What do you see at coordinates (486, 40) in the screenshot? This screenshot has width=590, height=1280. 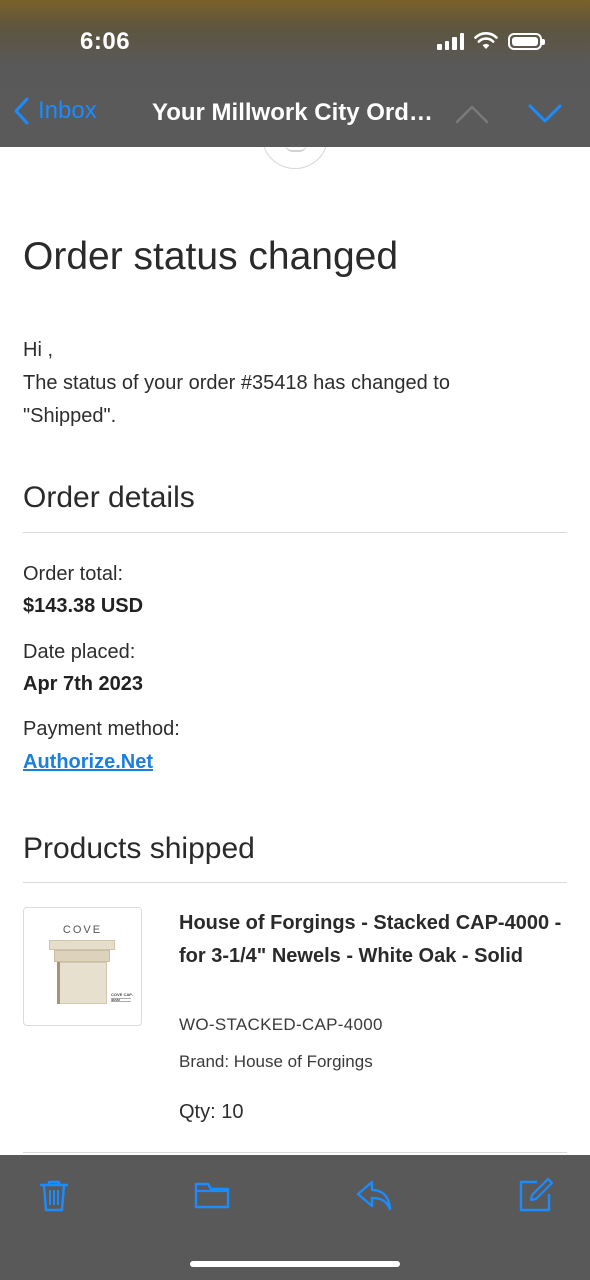 I see `wifi-icon` at bounding box center [486, 40].